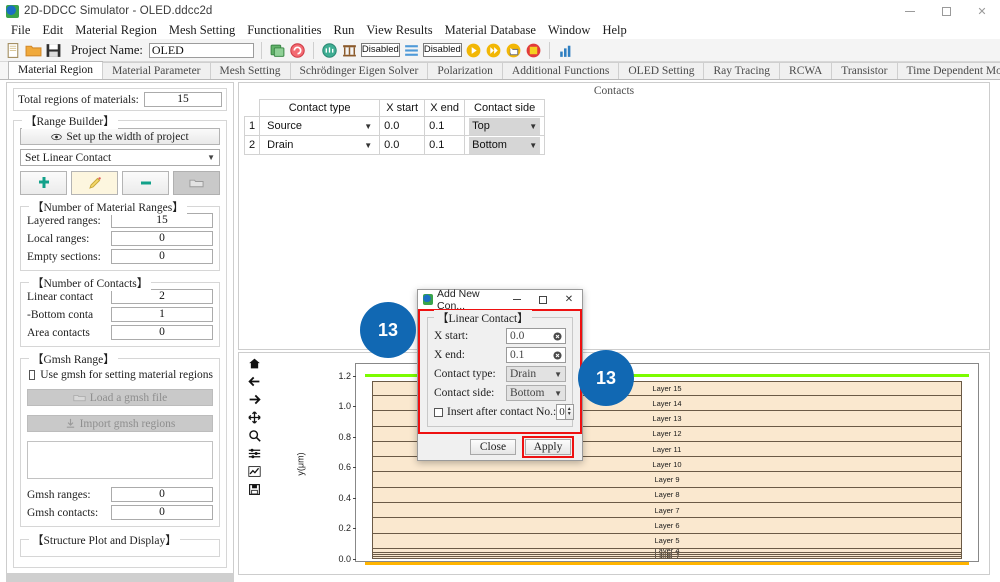  What do you see at coordinates (254, 453) in the screenshot?
I see `configure-subplots-icon` at bounding box center [254, 453].